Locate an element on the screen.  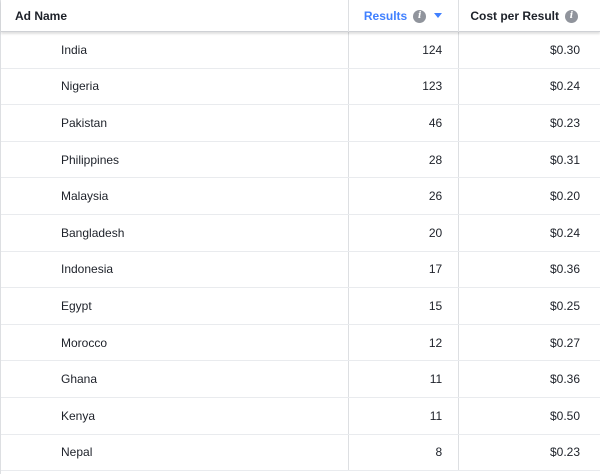
ad-name-cell: Malaysia is located at coordinates (175, 196).